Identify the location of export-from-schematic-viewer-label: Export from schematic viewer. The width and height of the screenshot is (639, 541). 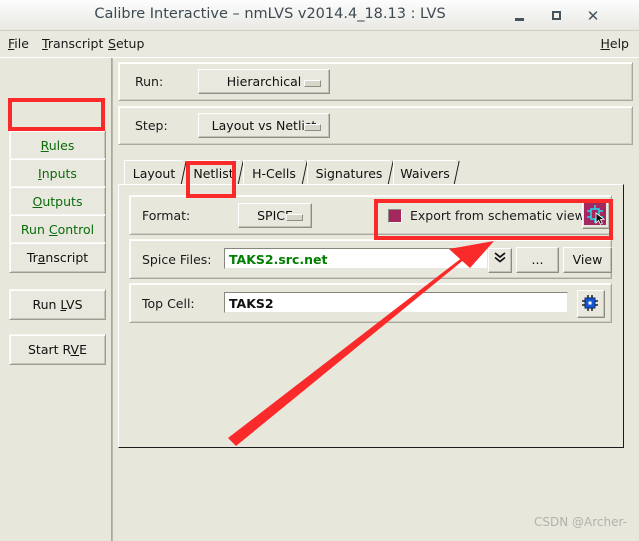
(504, 215).